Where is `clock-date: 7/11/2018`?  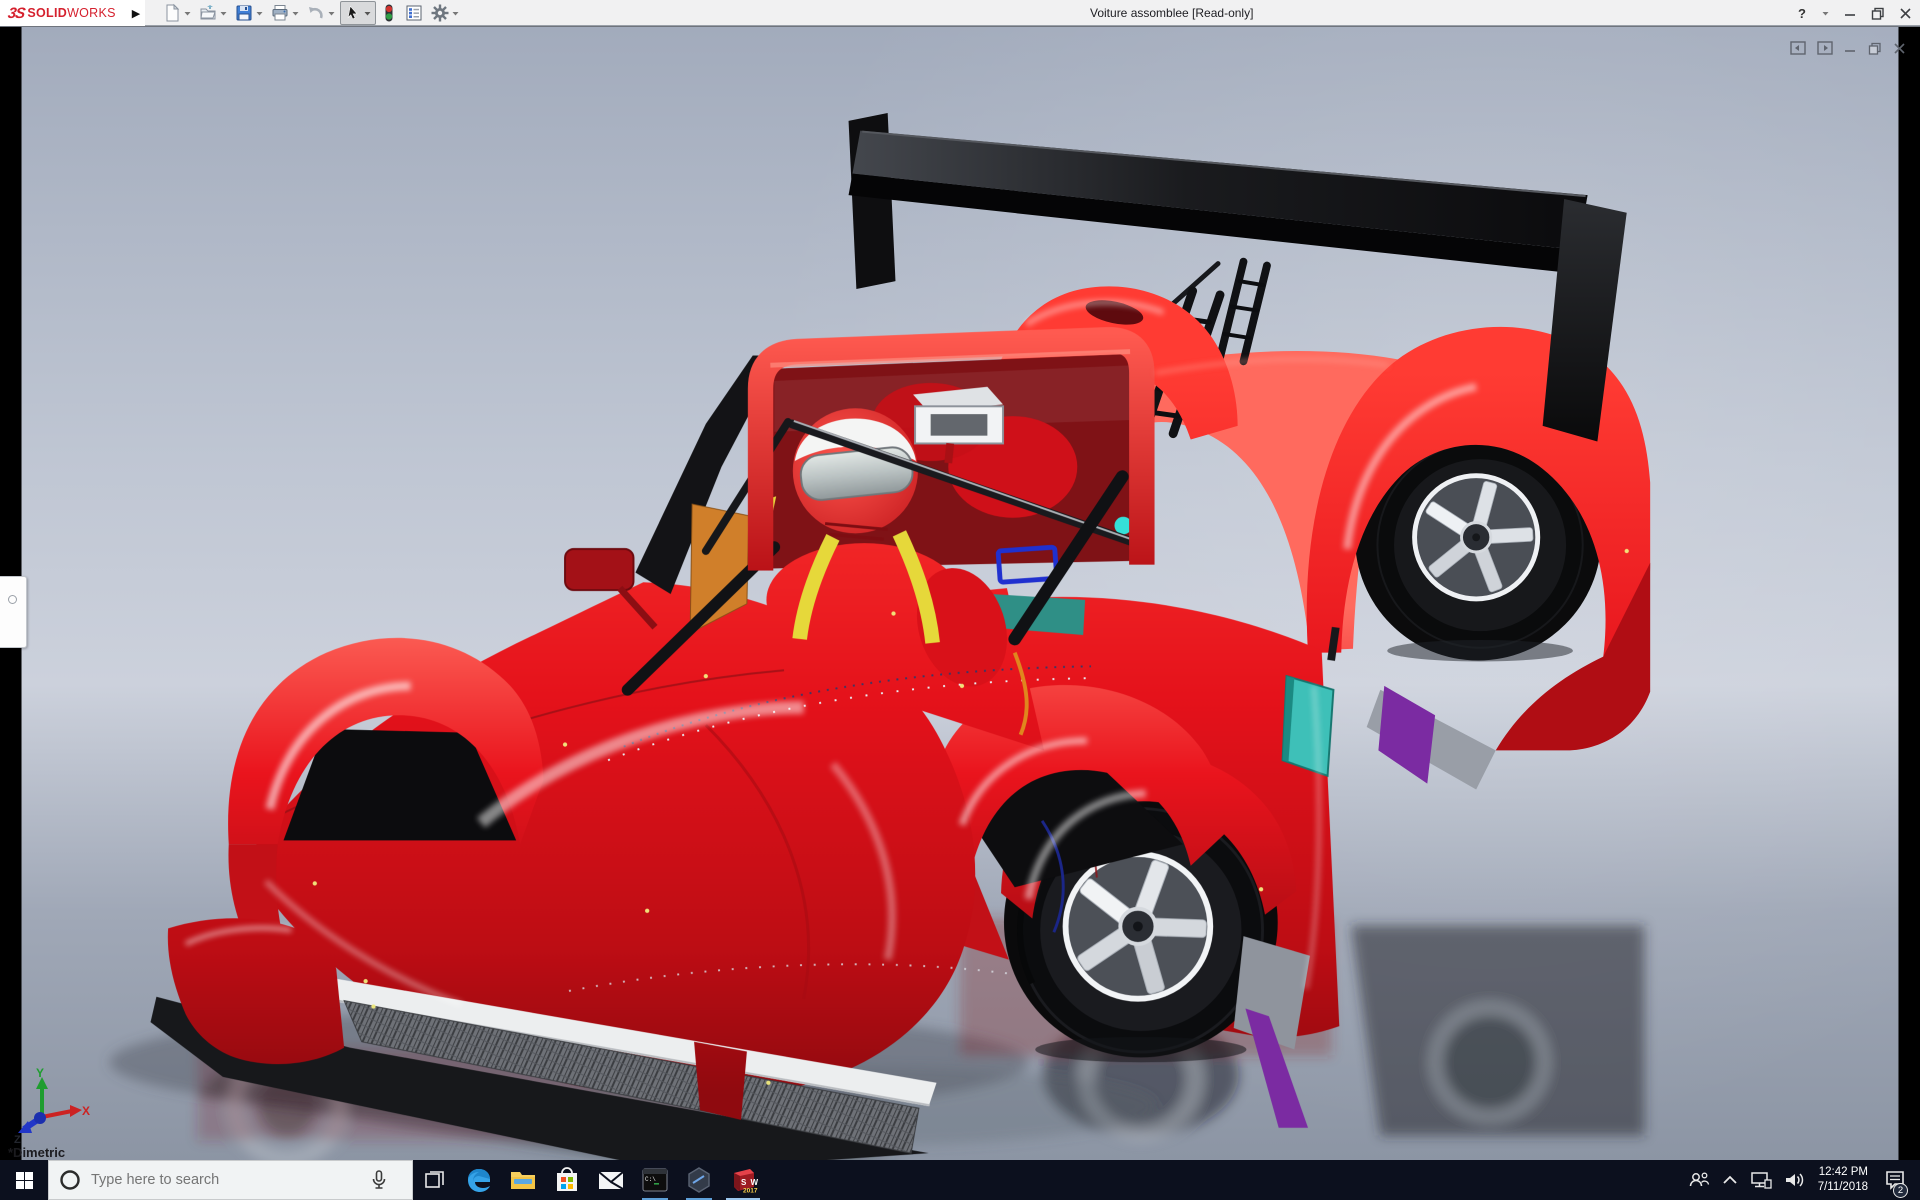 clock-date: 7/11/2018 is located at coordinates (1842, 1187).